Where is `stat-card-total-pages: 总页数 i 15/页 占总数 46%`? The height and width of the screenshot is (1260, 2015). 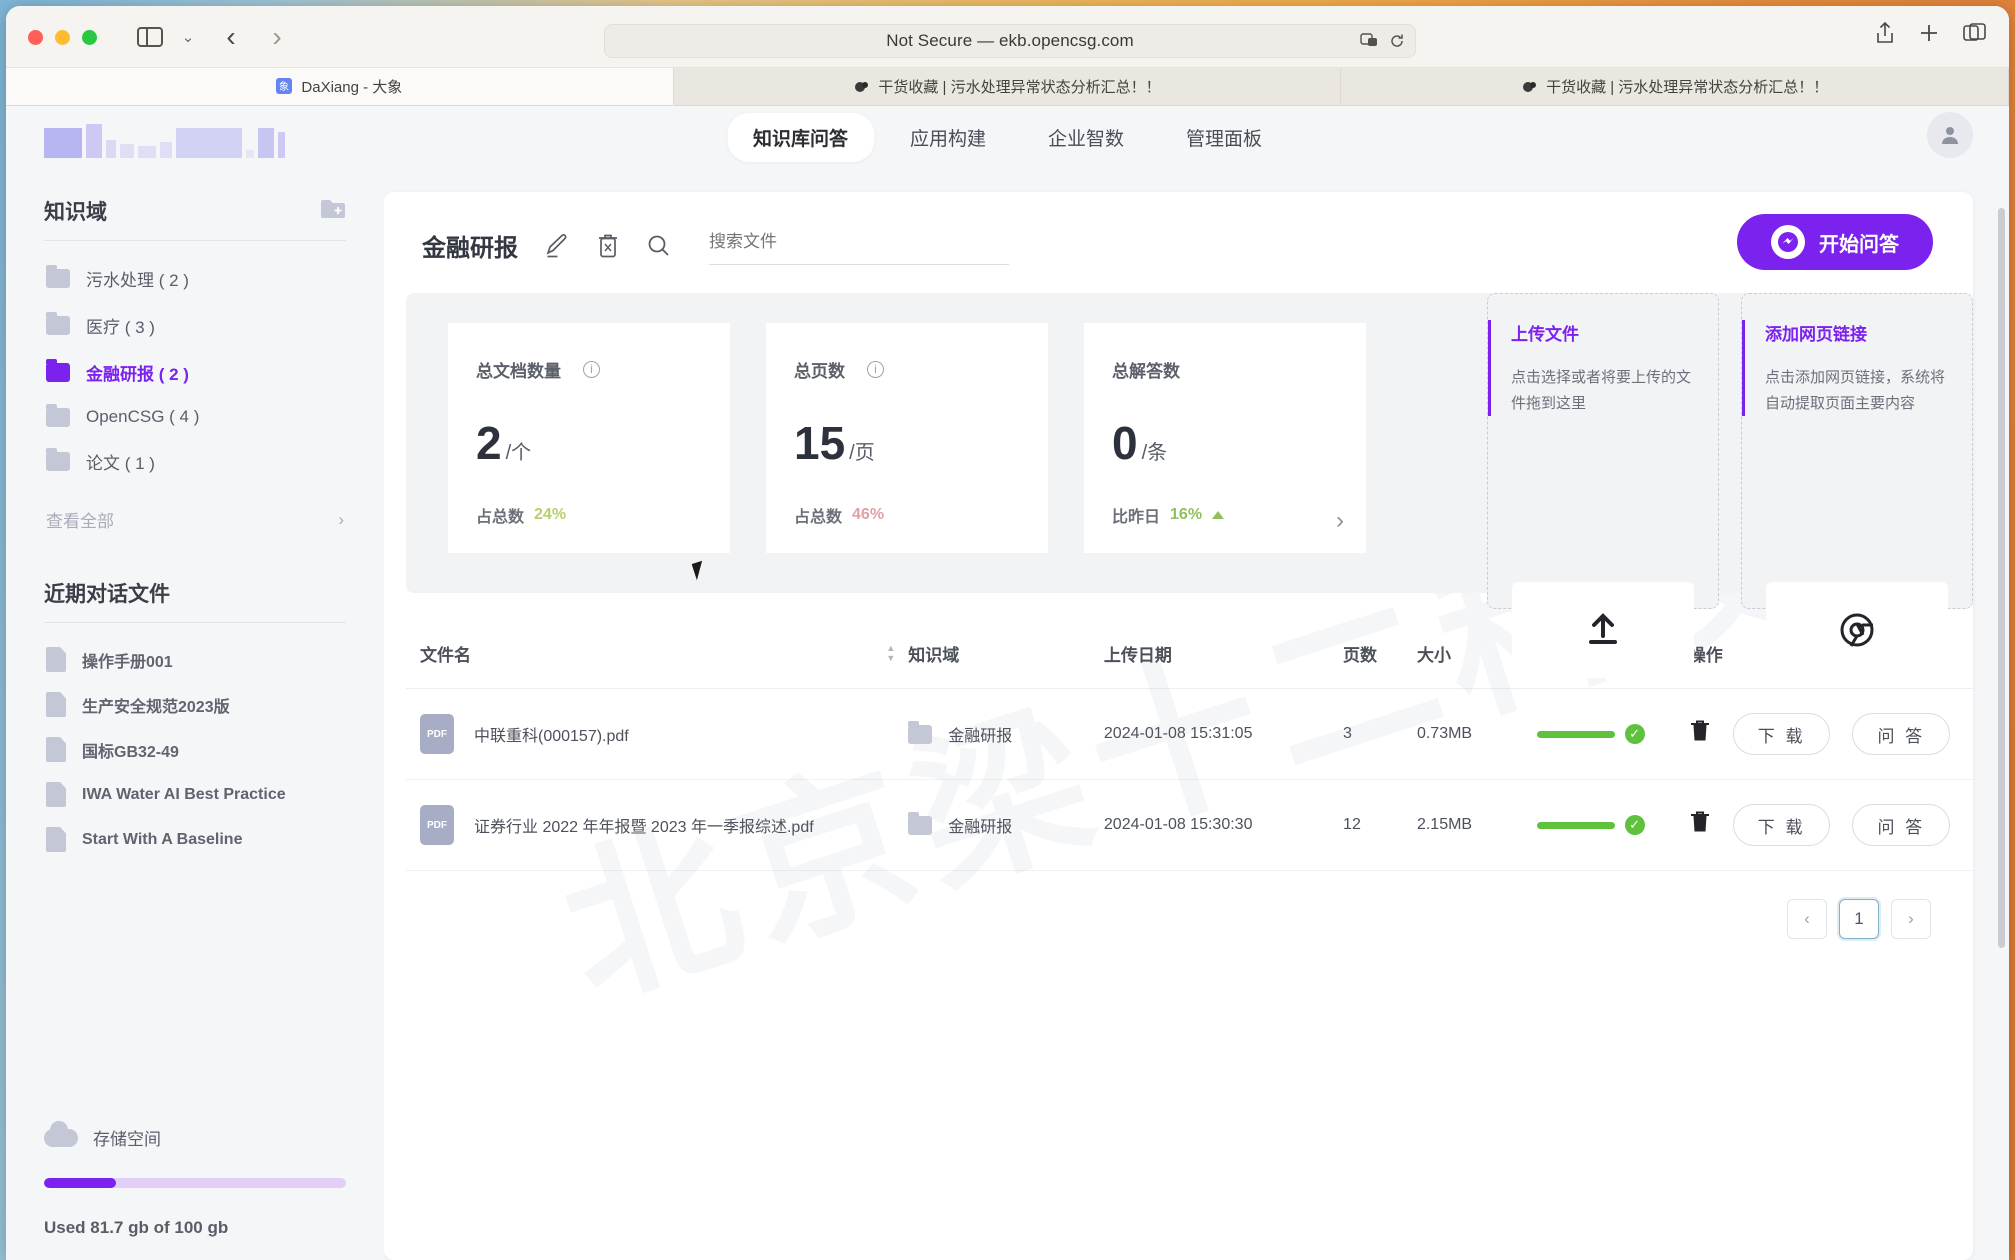 stat-card-total-pages: 总页数 i 15/页 占总数 46% is located at coordinates (907, 438).